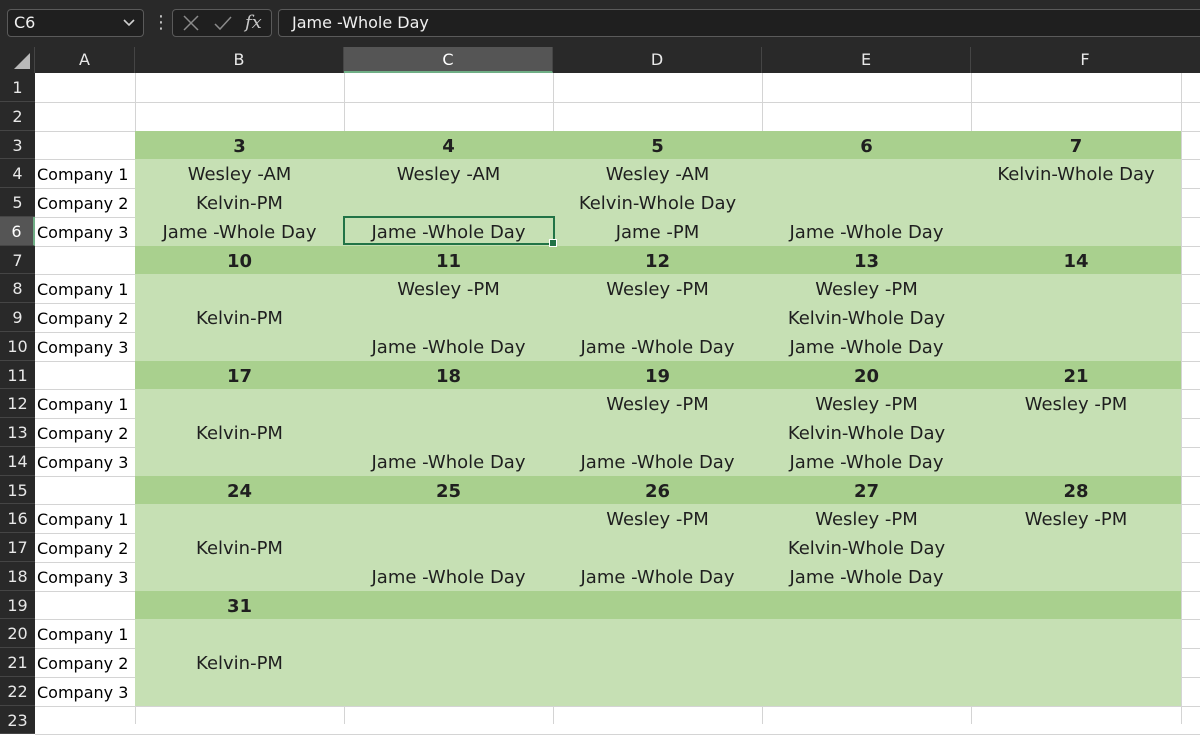 This screenshot has width=1200, height=736. Describe the element at coordinates (161, 23) in the screenshot. I see `more-vertical-icon: ⋮` at that location.